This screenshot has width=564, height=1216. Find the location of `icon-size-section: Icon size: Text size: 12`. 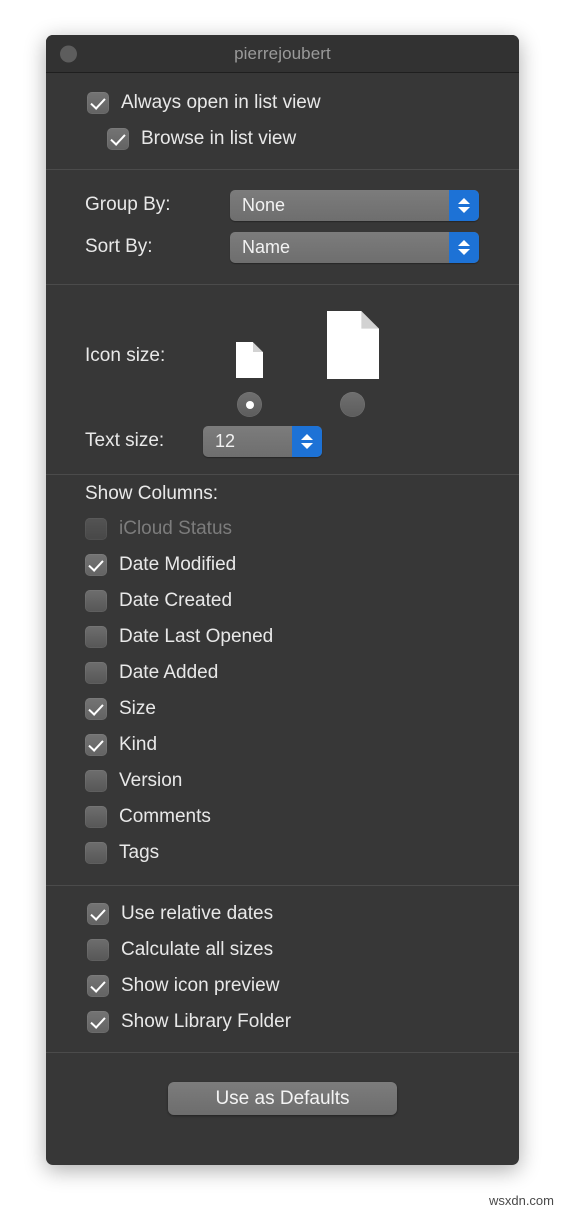

icon-size-section: Icon size: Text size: 12 is located at coordinates (282, 380).